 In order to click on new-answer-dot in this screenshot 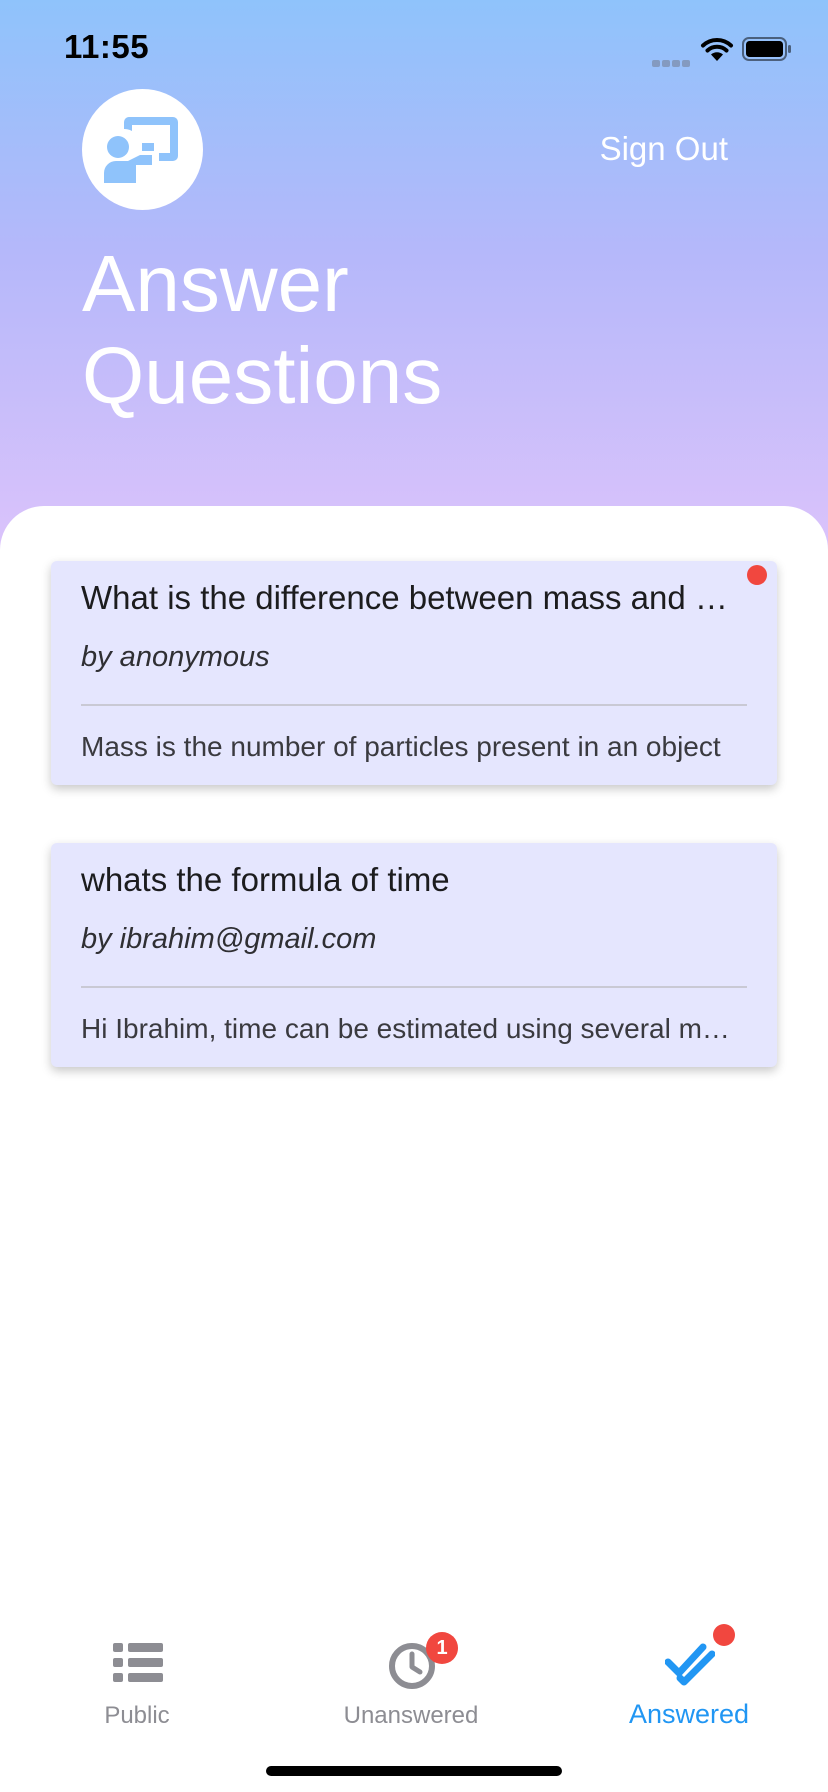, I will do `click(724, 1635)`.